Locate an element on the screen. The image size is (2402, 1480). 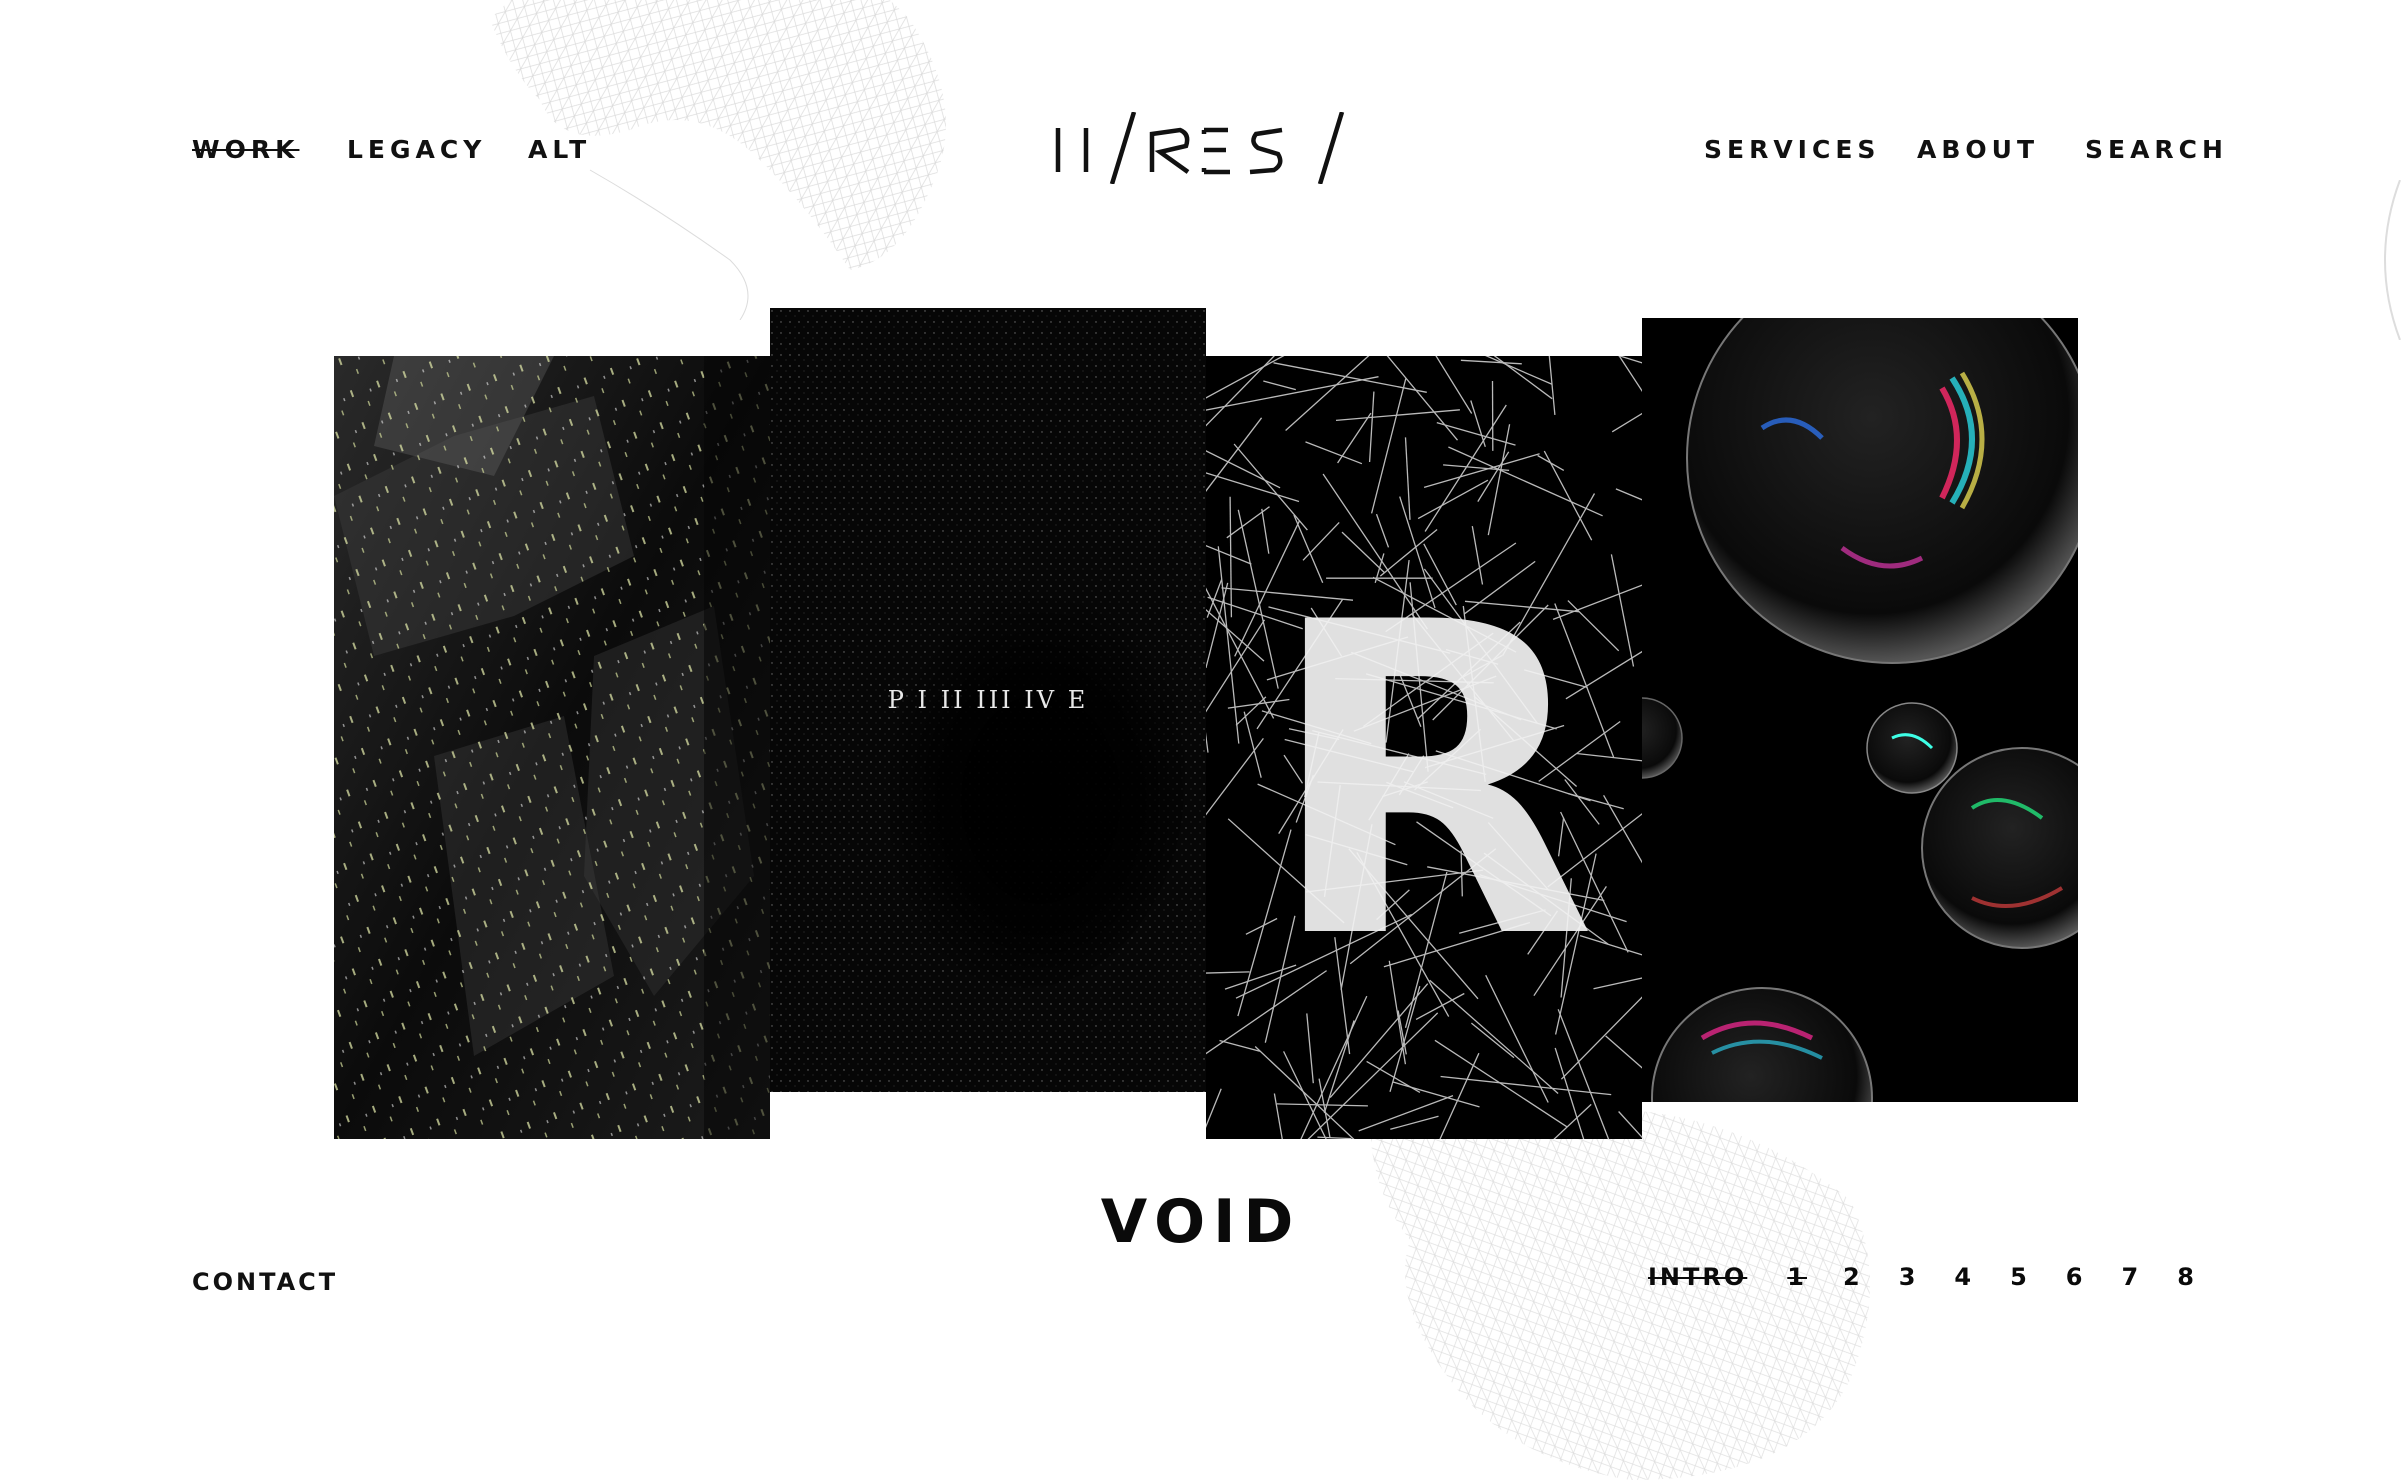
nav-search: SEARCH is located at coordinates (2156, 149).